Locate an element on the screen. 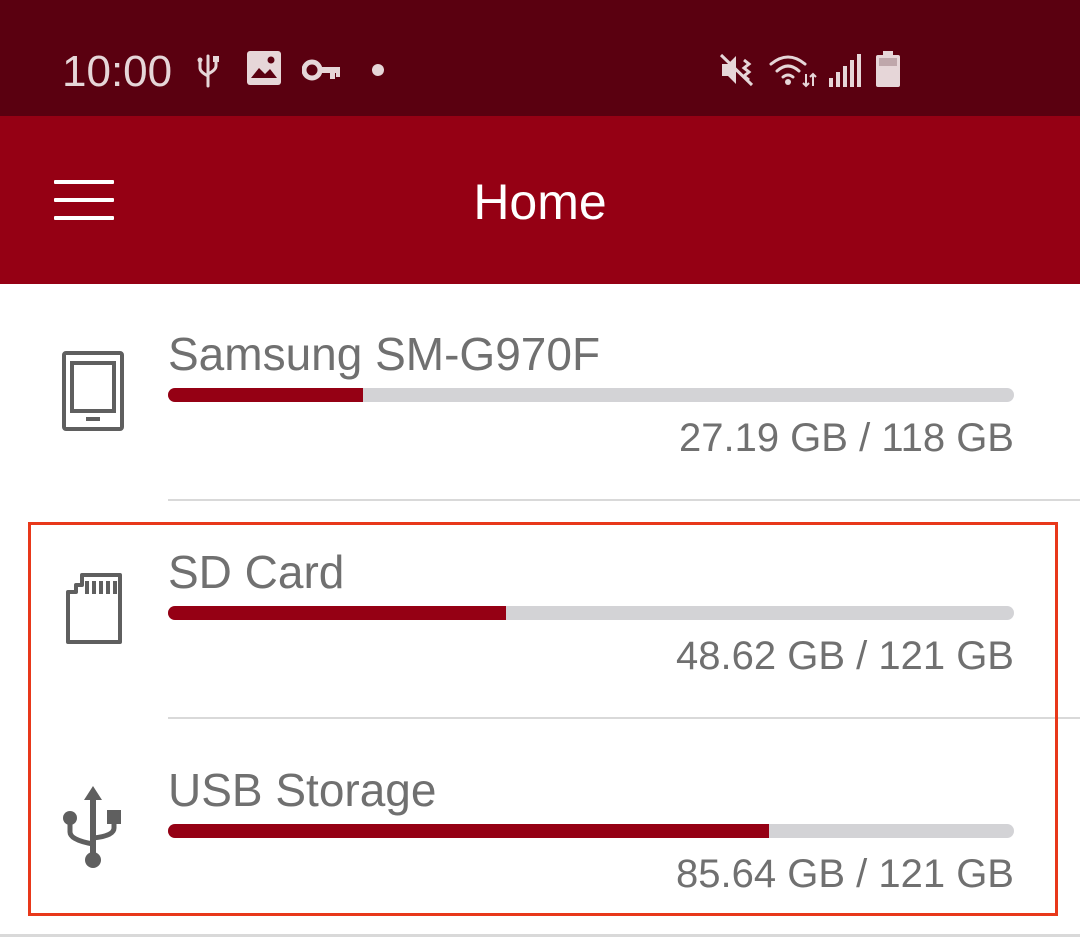  status-bar: 10:00 is located at coordinates (540, 58).